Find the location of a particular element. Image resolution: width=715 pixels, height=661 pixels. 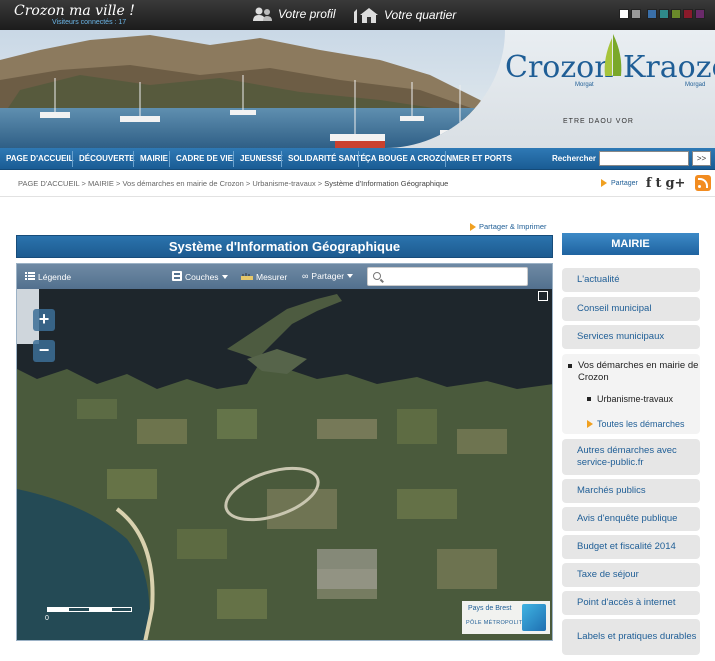

map-share-button: ∞ Partager is located at coordinates (328, 276).